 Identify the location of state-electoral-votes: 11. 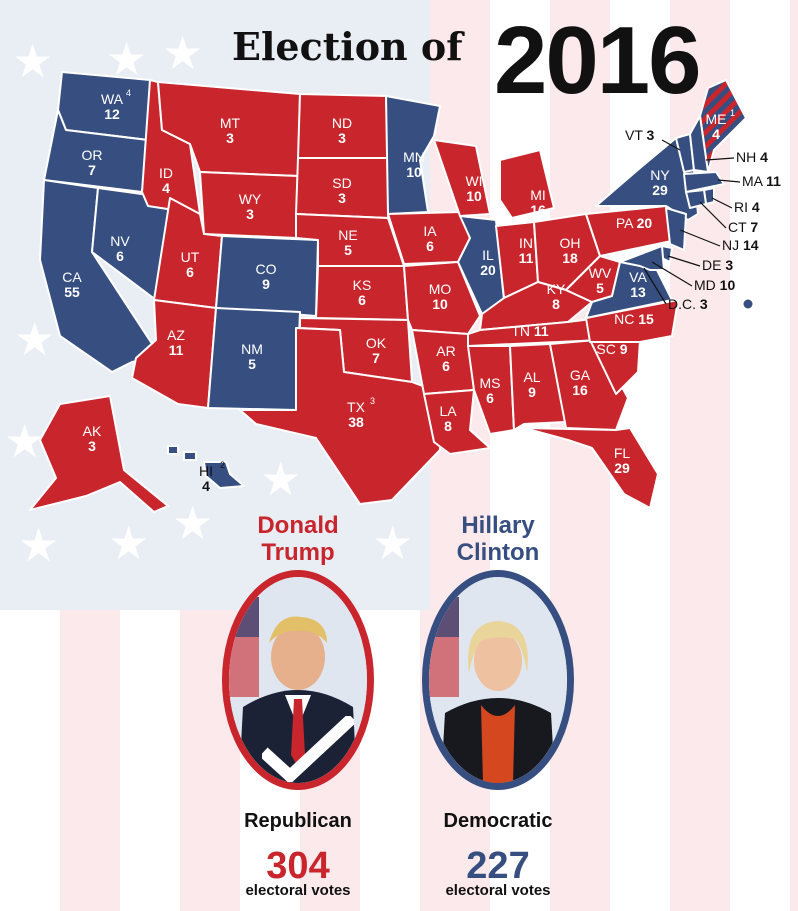
(176, 350).